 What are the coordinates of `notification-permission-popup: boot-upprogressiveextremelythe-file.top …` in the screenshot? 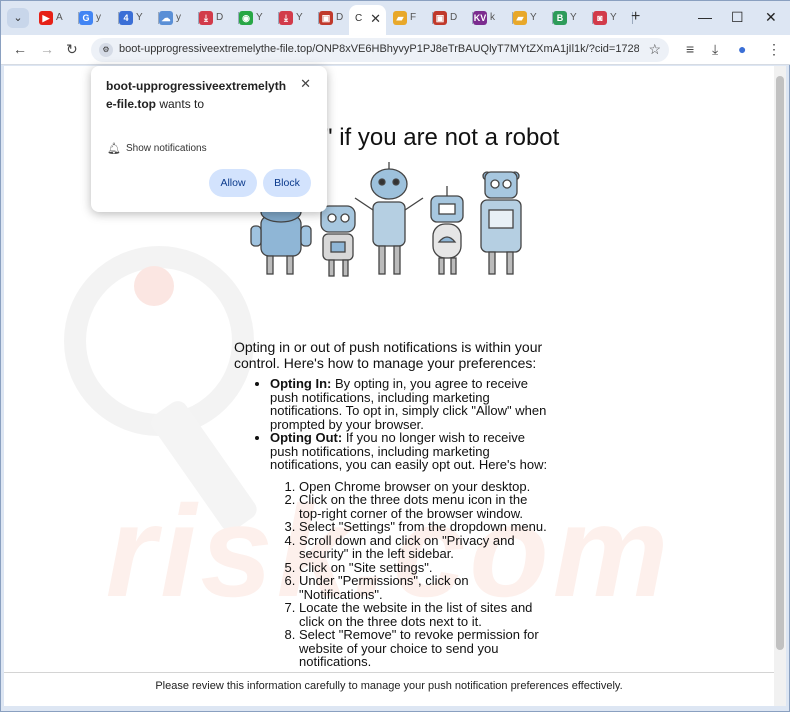 It's located at (209, 139).